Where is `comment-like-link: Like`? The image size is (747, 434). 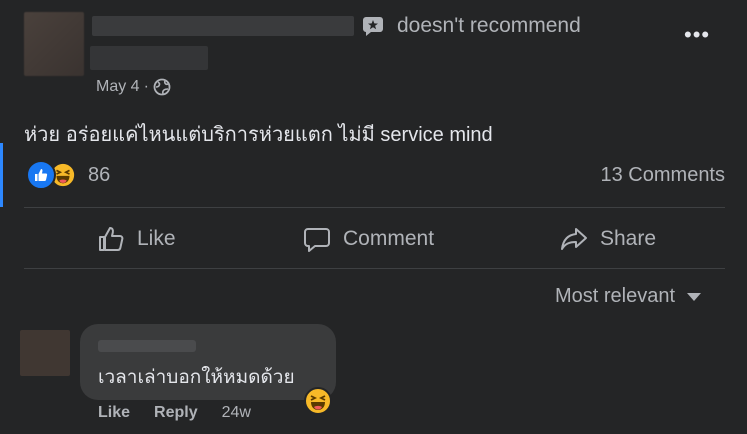 comment-like-link: Like is located at coordinates (114, 413).